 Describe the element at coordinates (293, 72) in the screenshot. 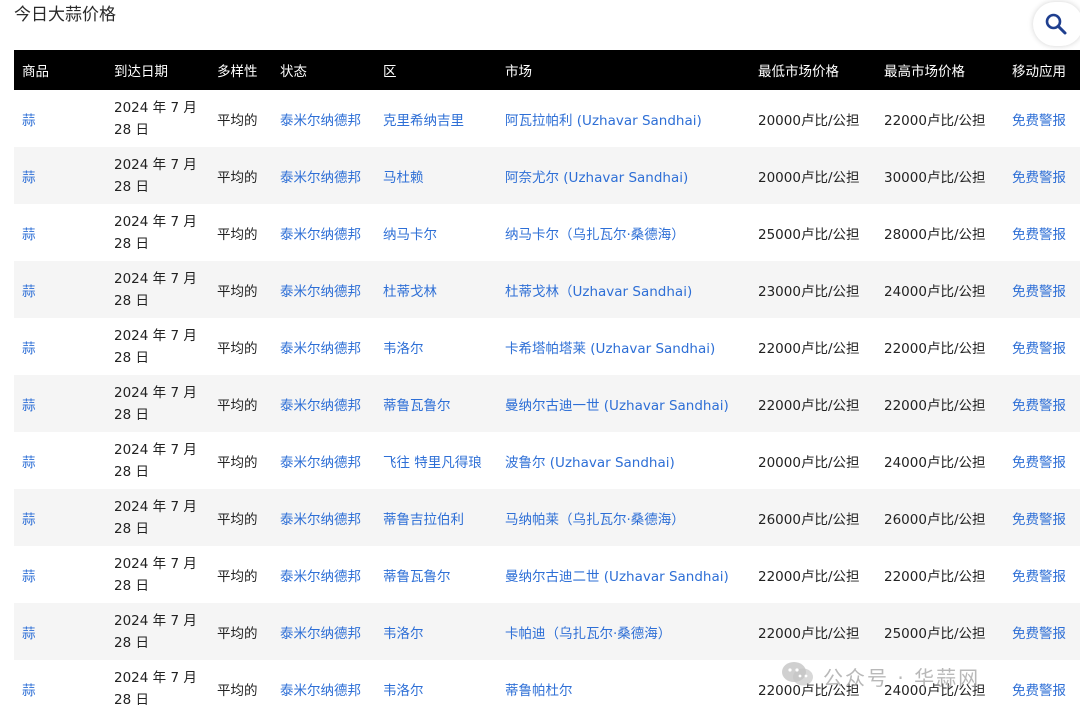

I see `header-state: 状态` at that location.